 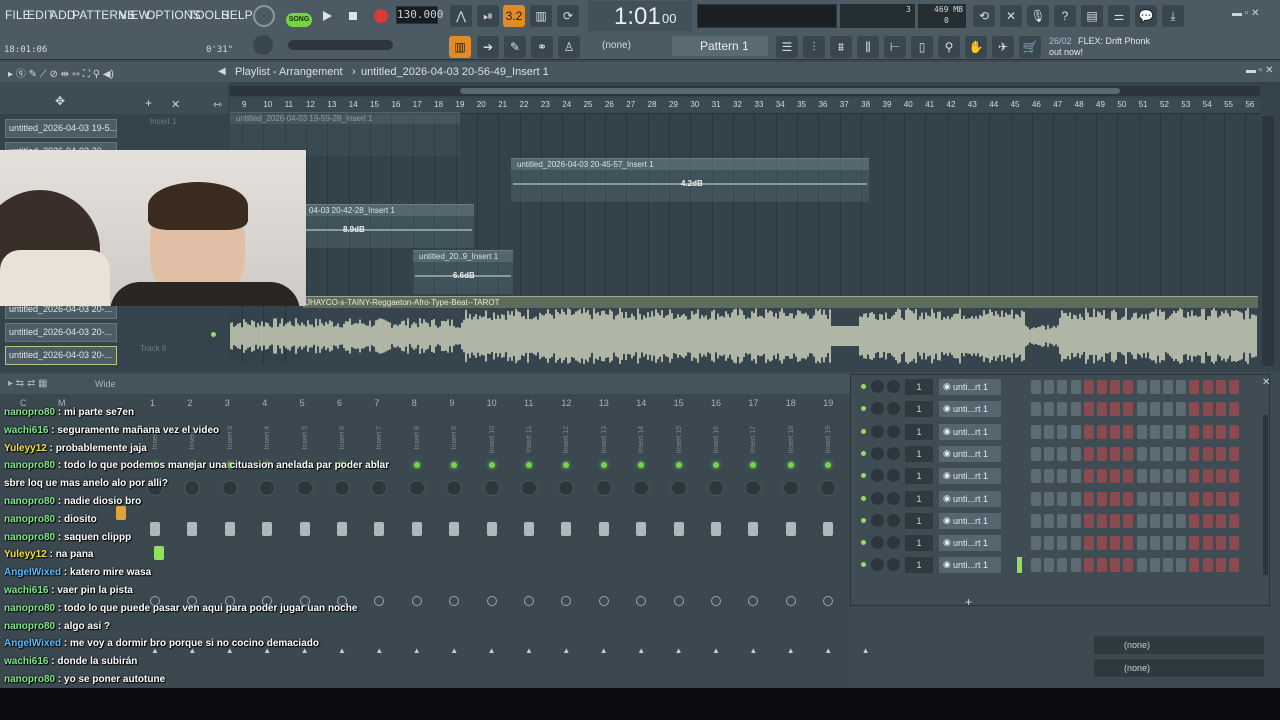 I want to click on playlist-button: ☰, so click(x=787, y=47).